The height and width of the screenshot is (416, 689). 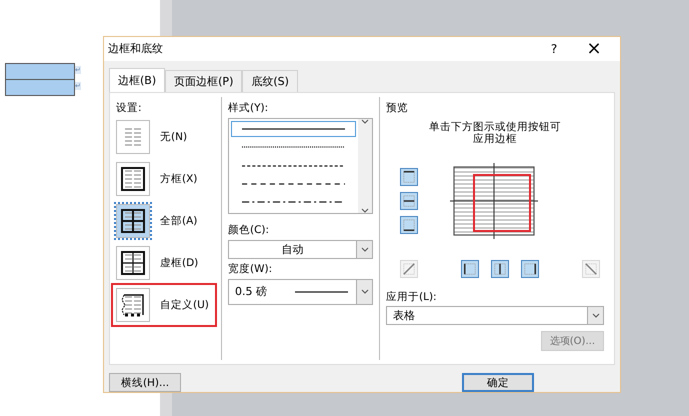 I want to click on scrollbar, so click(x=365, y=165).